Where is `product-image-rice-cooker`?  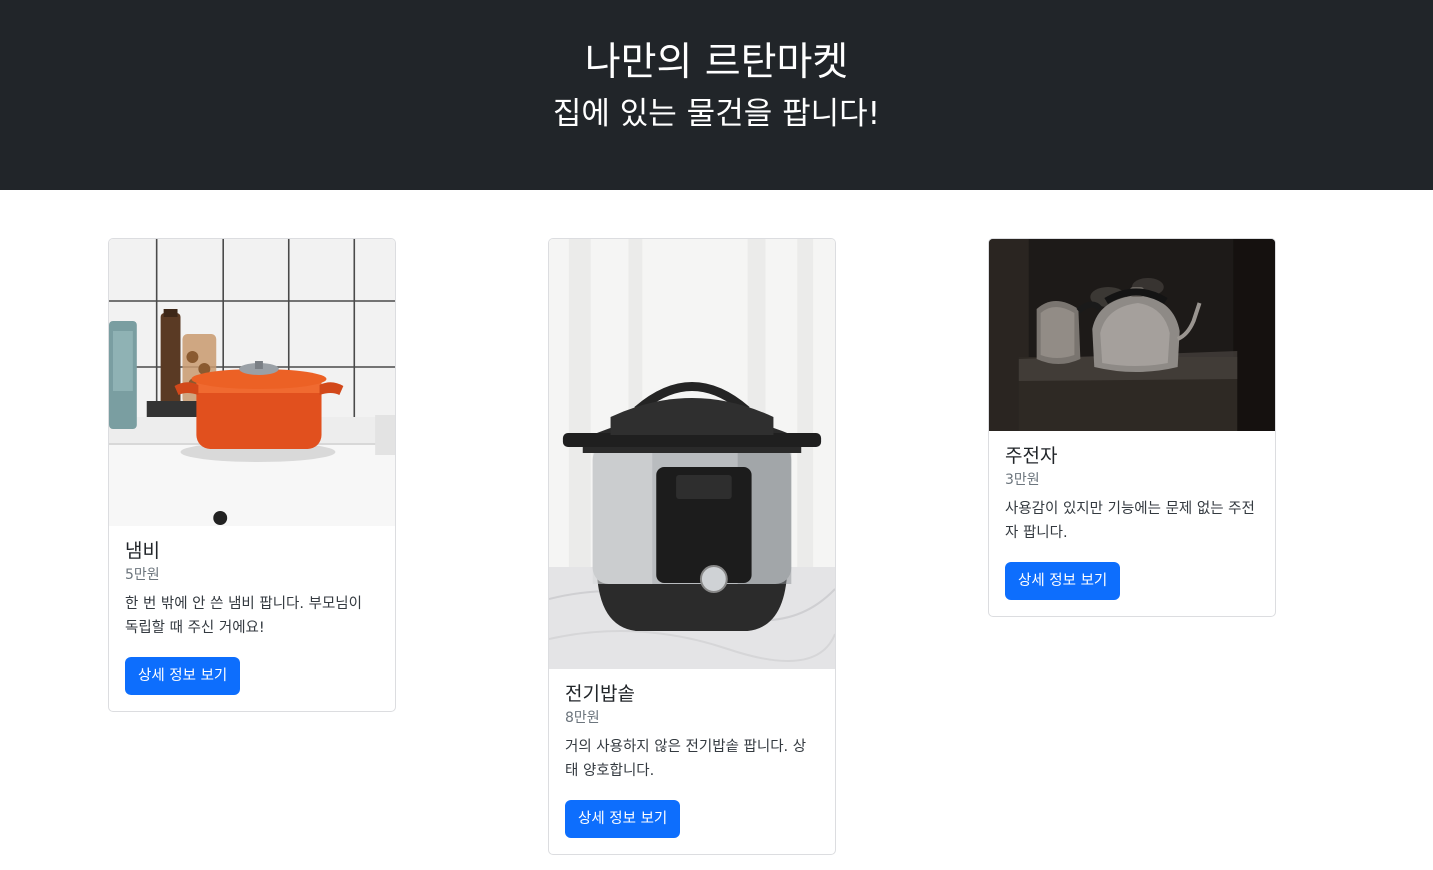
product-image-rice-cooker is located at coordinates (692, 454).